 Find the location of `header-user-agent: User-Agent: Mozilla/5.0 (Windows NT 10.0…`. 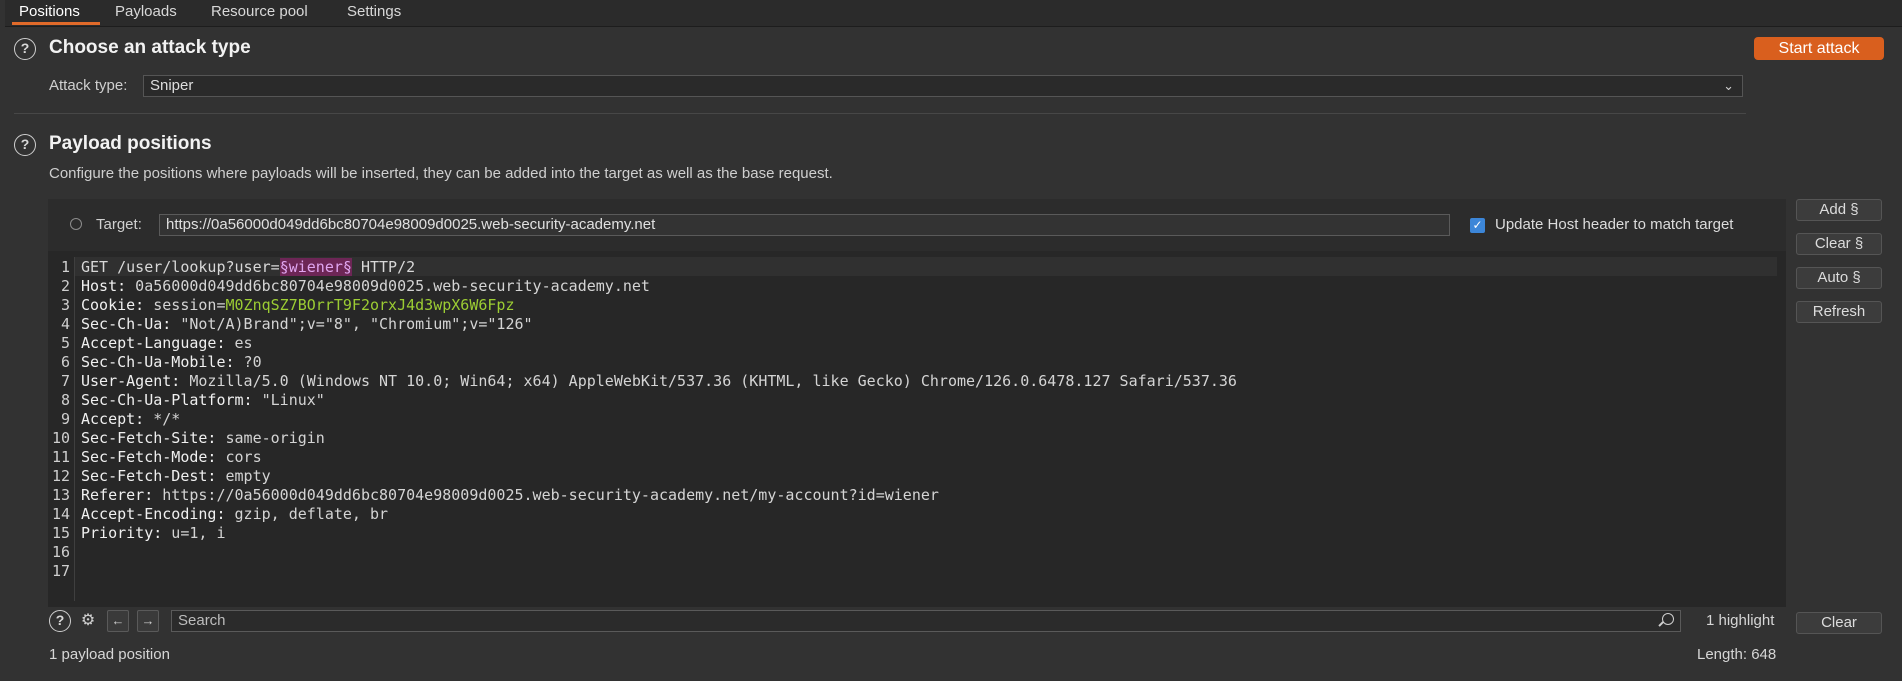

header-user-agent: User-Agent: Mozilla/5.0 (Windows NT 10.0… is located at coordinates (659, 381).